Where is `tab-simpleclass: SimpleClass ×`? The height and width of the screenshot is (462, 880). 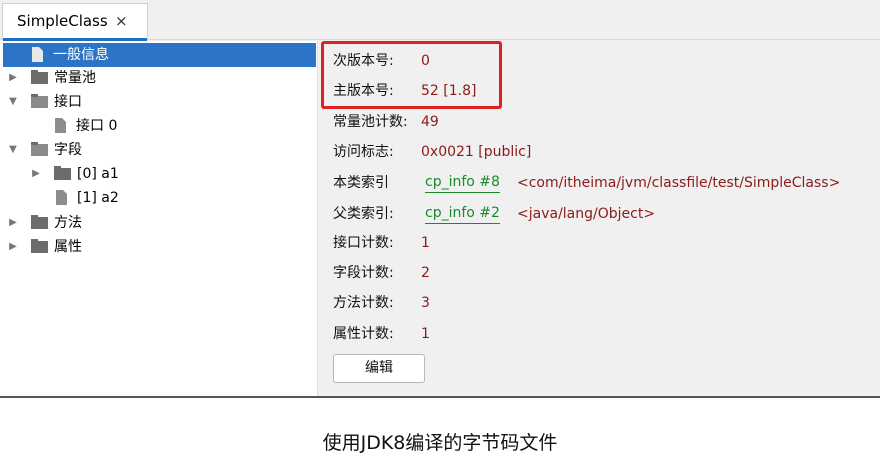 tab-simpleclass: SimpleClass × is located at coordinates (75, 22).